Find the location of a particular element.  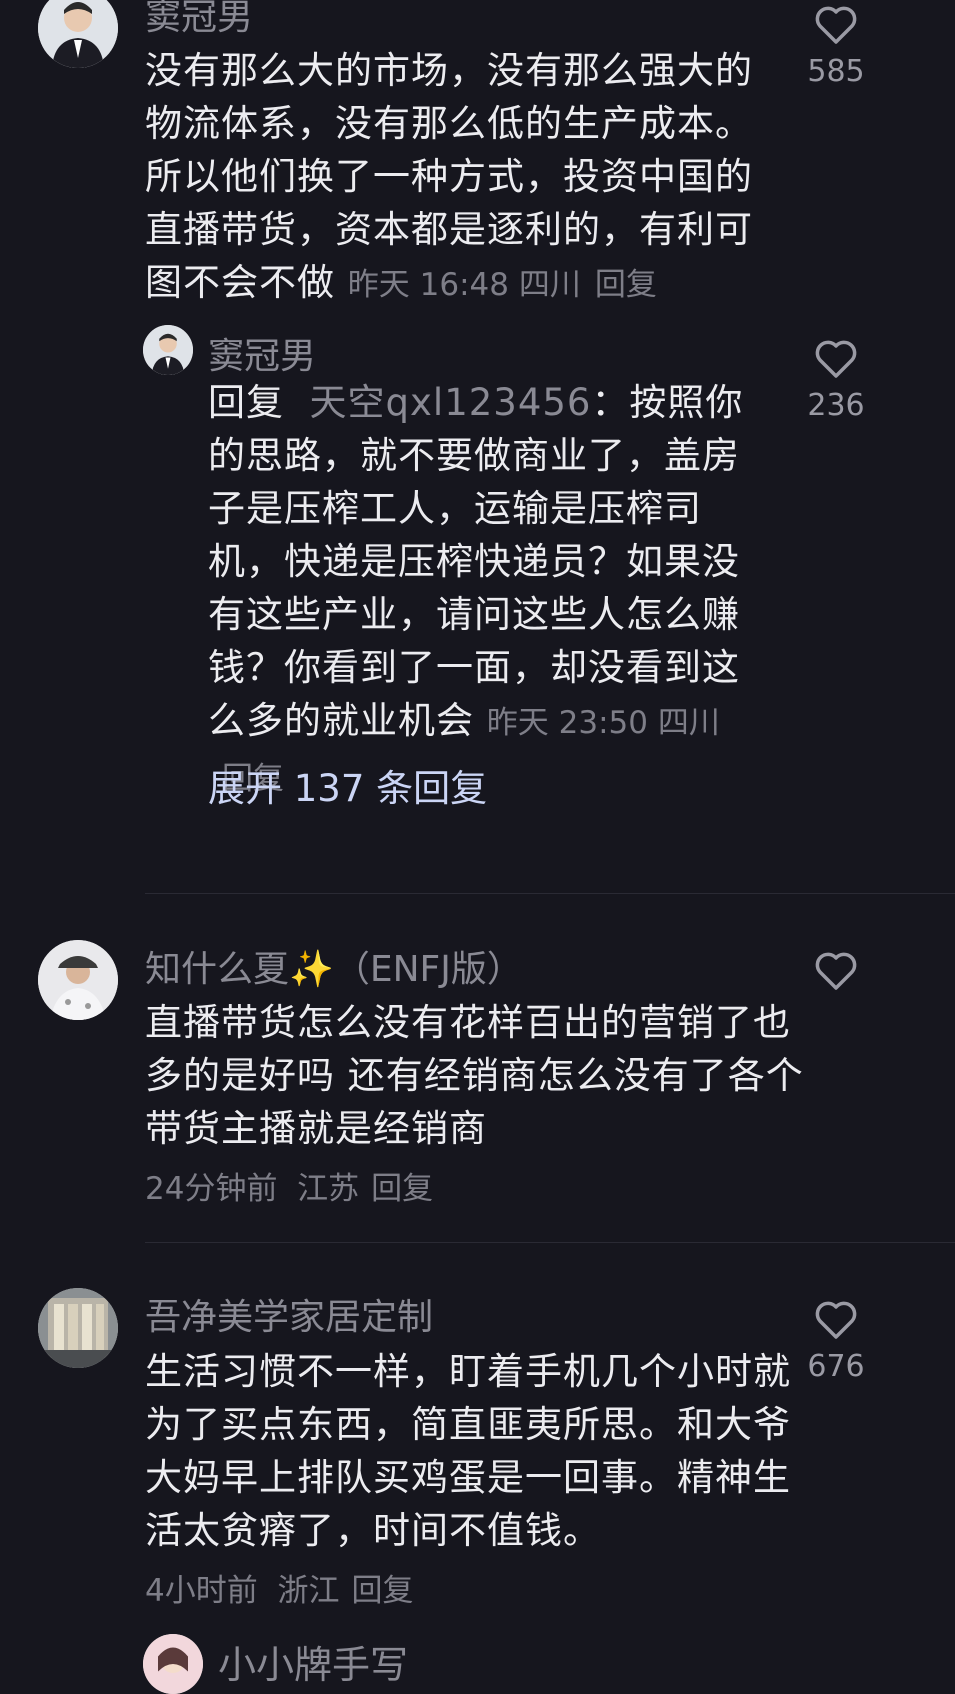

expand-replies-button: 展开 137 条回复 is located at coordinates (347, 785).